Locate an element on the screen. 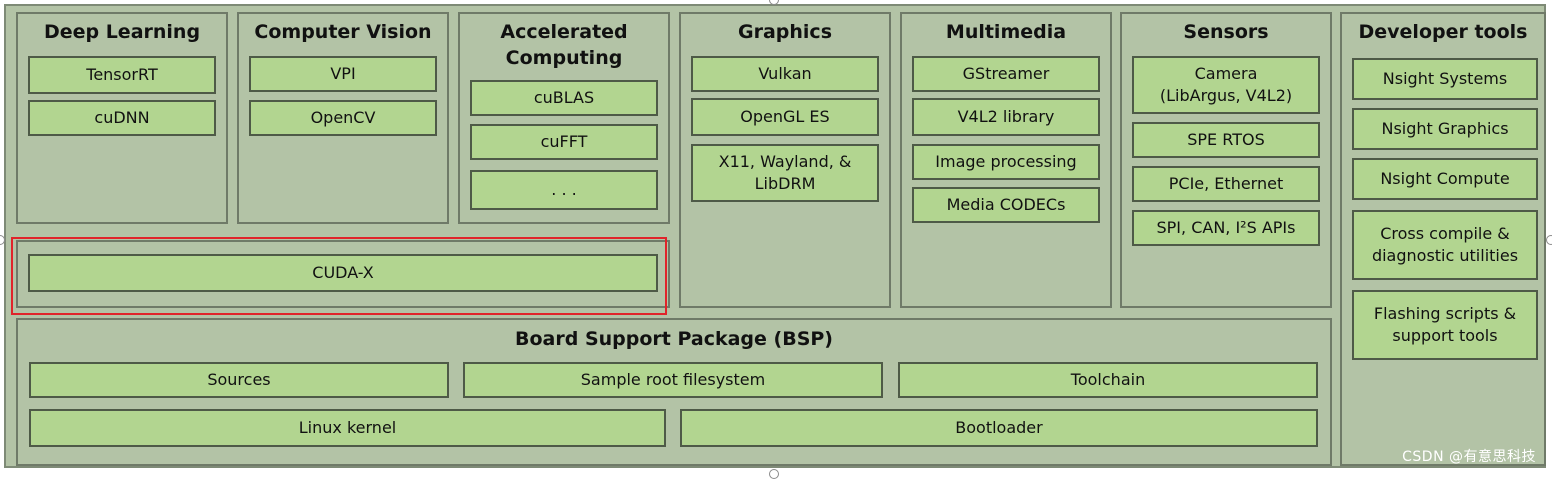 The width and height of the screenshot is (1552, 479). panel-title: Sensors is located at coordinates (1226, 32).